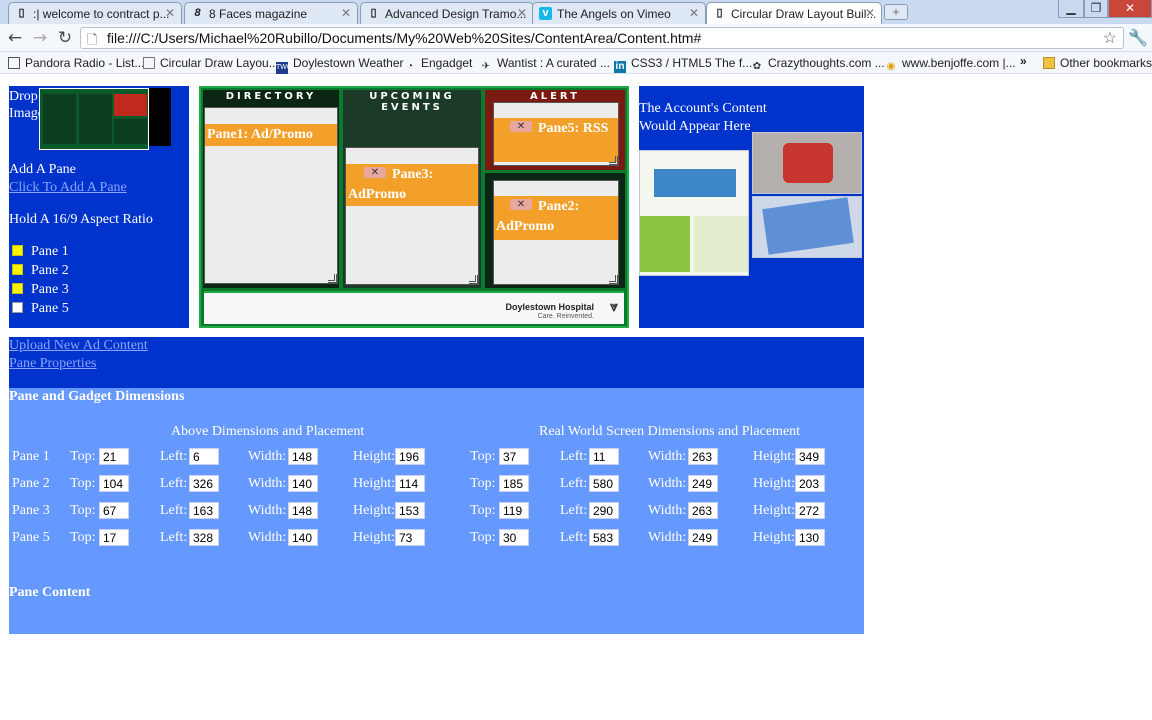  I want to click on bookmarks-overflow-chevron: », so click(1023, 61).